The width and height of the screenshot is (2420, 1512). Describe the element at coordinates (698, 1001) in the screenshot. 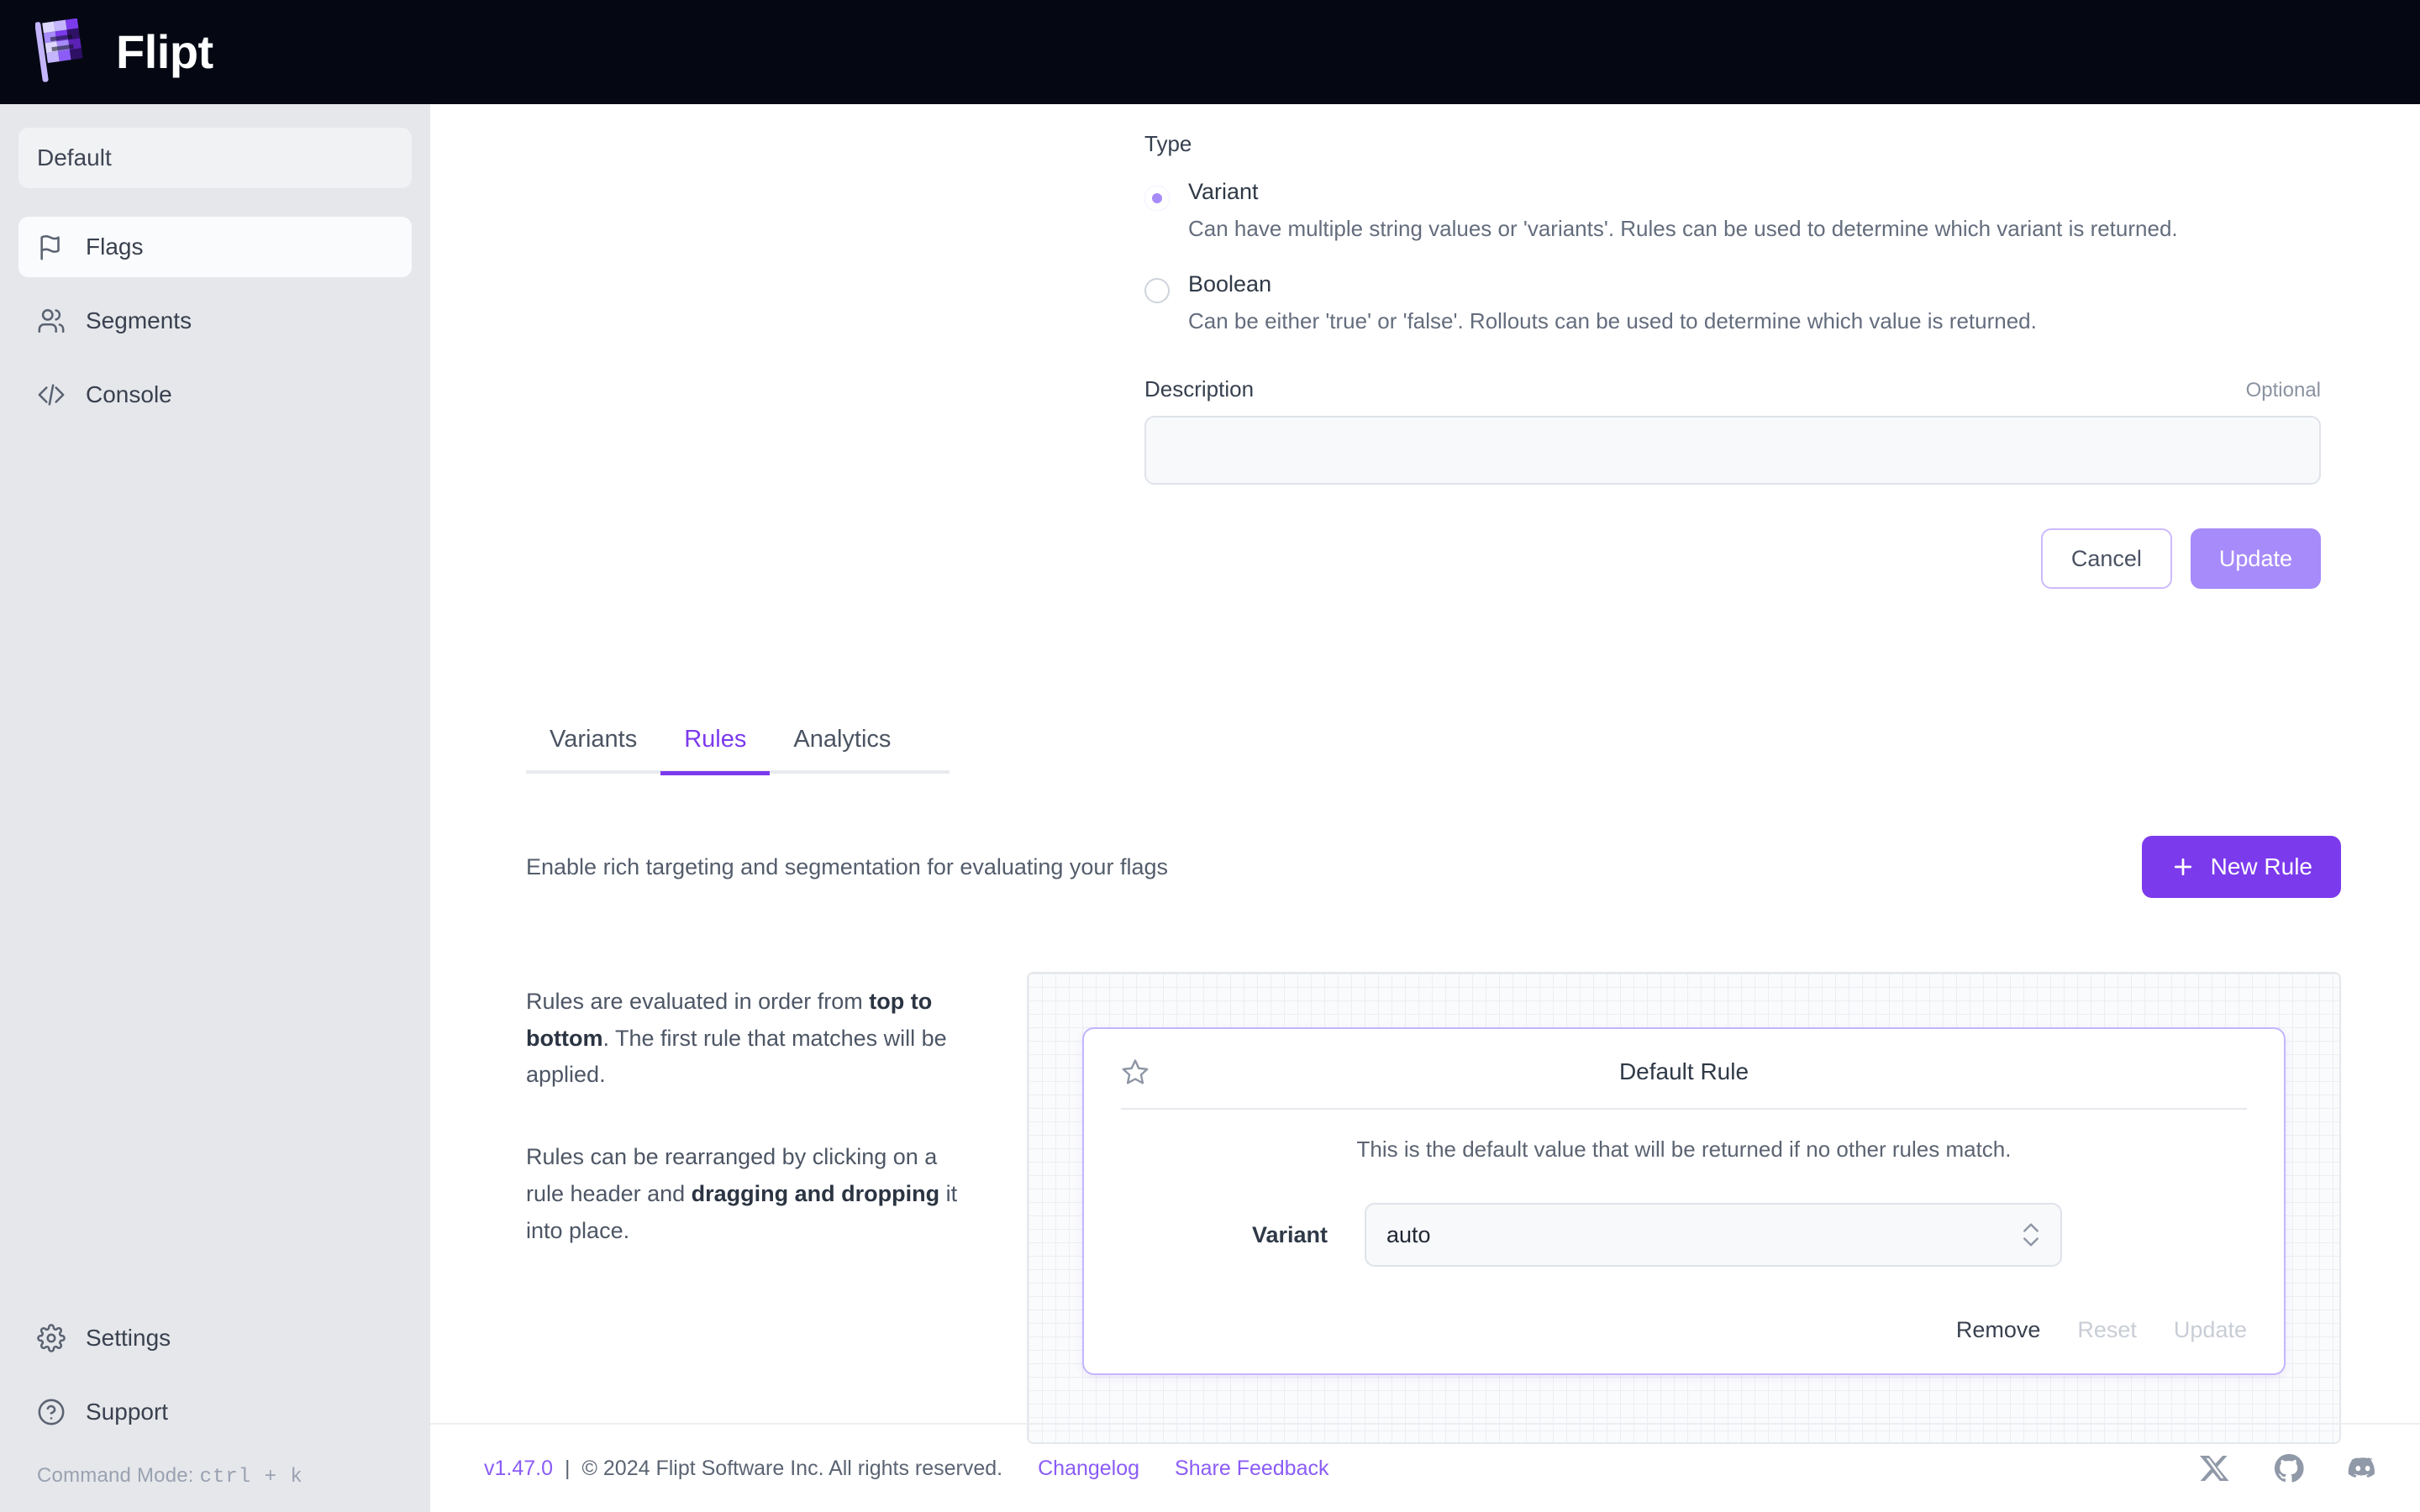

I see `help-p1-a: Rules are evaluated in order from` at that location.